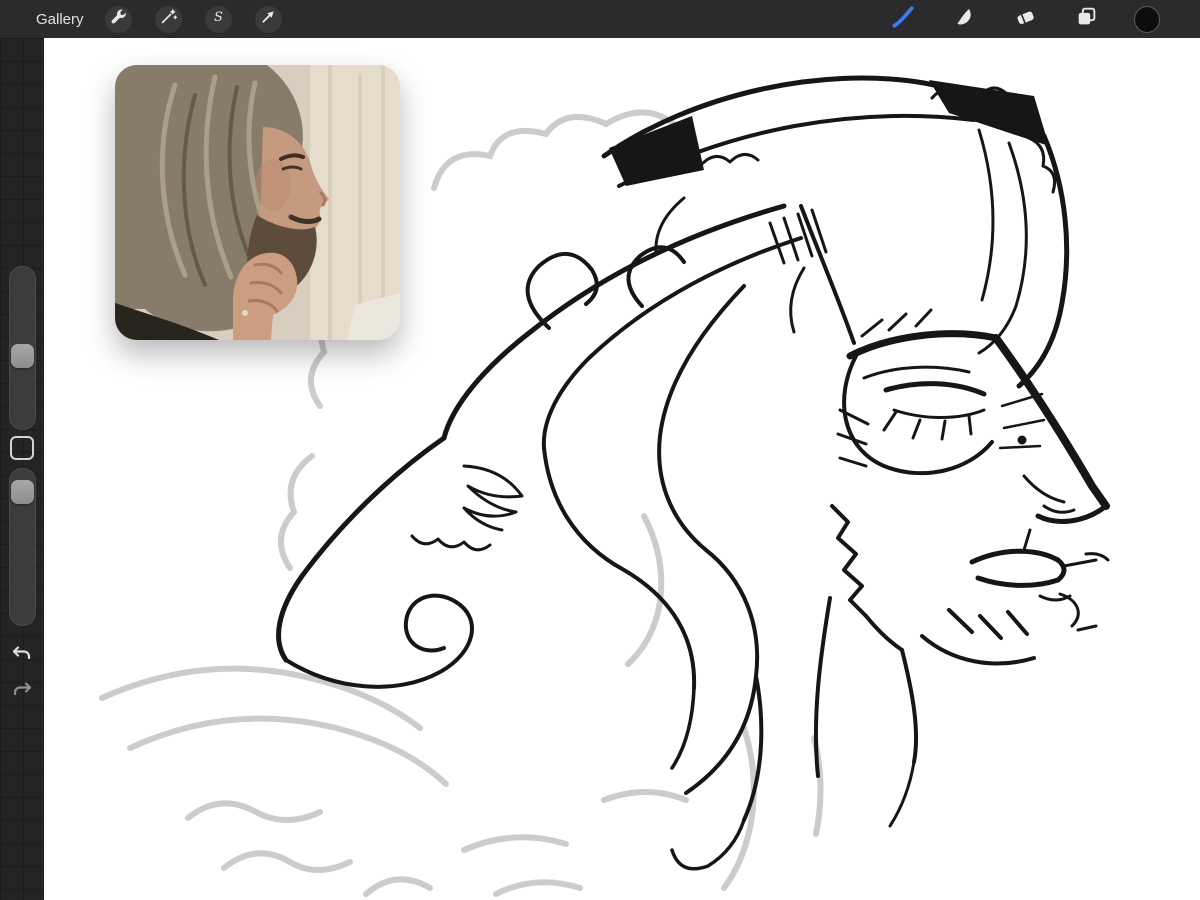 This screenshot has height=900, width=1200. Describe the element at coordinates (22, 547) in the screenshot. I see `opacity-slider` at that location.